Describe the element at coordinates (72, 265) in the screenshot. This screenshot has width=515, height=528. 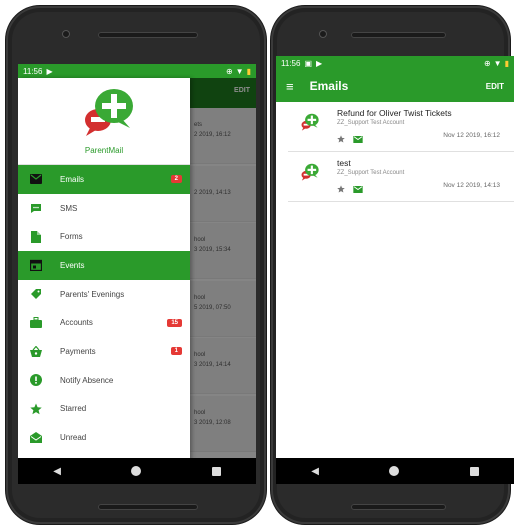
I see `drawer-item-label: Events` at that location.